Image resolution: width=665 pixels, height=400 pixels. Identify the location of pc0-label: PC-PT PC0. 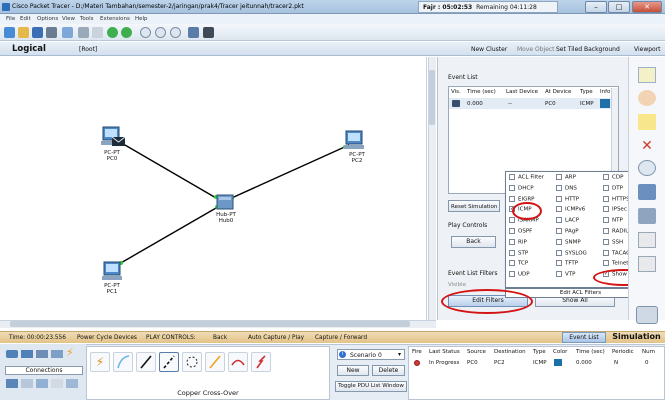
(112, 156).